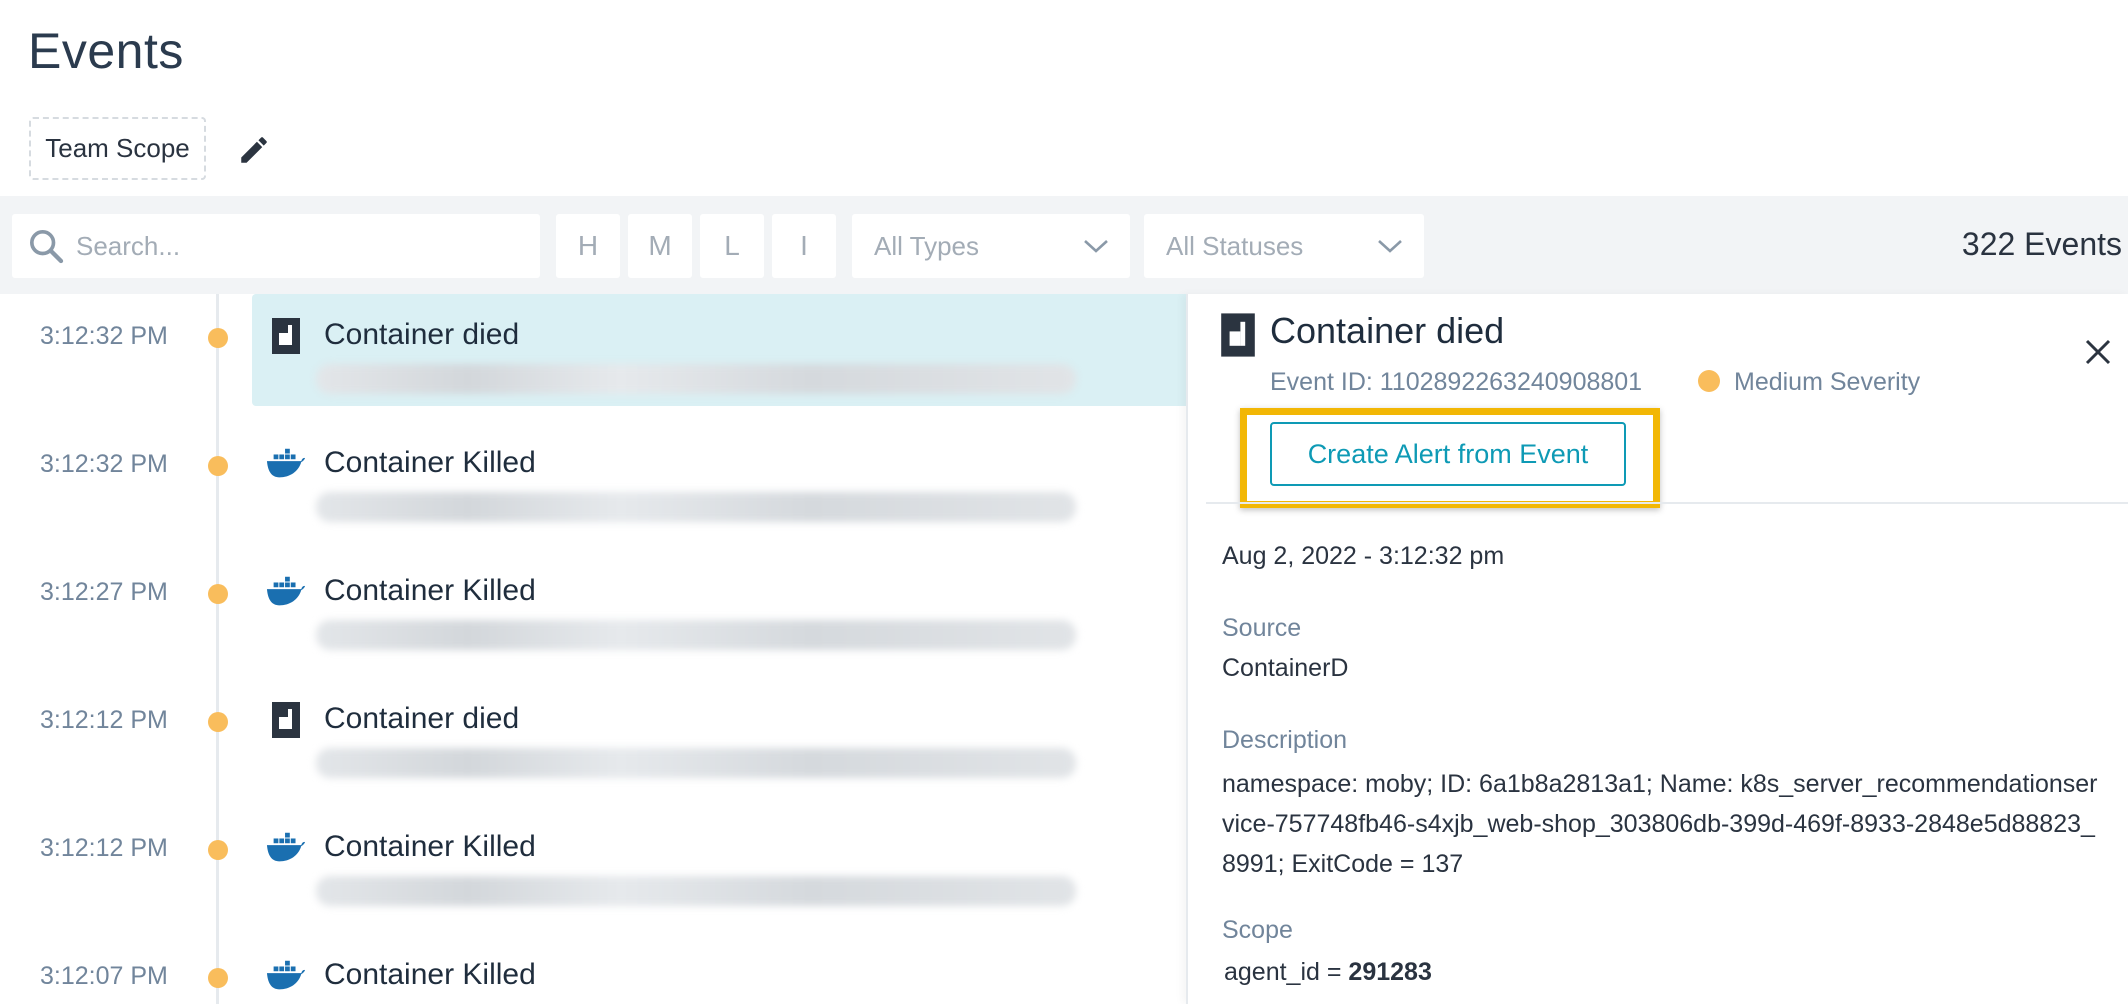 The height and width of the screenshot is (1004, 2128). What do you see at coordinates (1827, 382) in the screenshot?
I see `severity-label: Medium Severity` at bounding box center [1827, 382].